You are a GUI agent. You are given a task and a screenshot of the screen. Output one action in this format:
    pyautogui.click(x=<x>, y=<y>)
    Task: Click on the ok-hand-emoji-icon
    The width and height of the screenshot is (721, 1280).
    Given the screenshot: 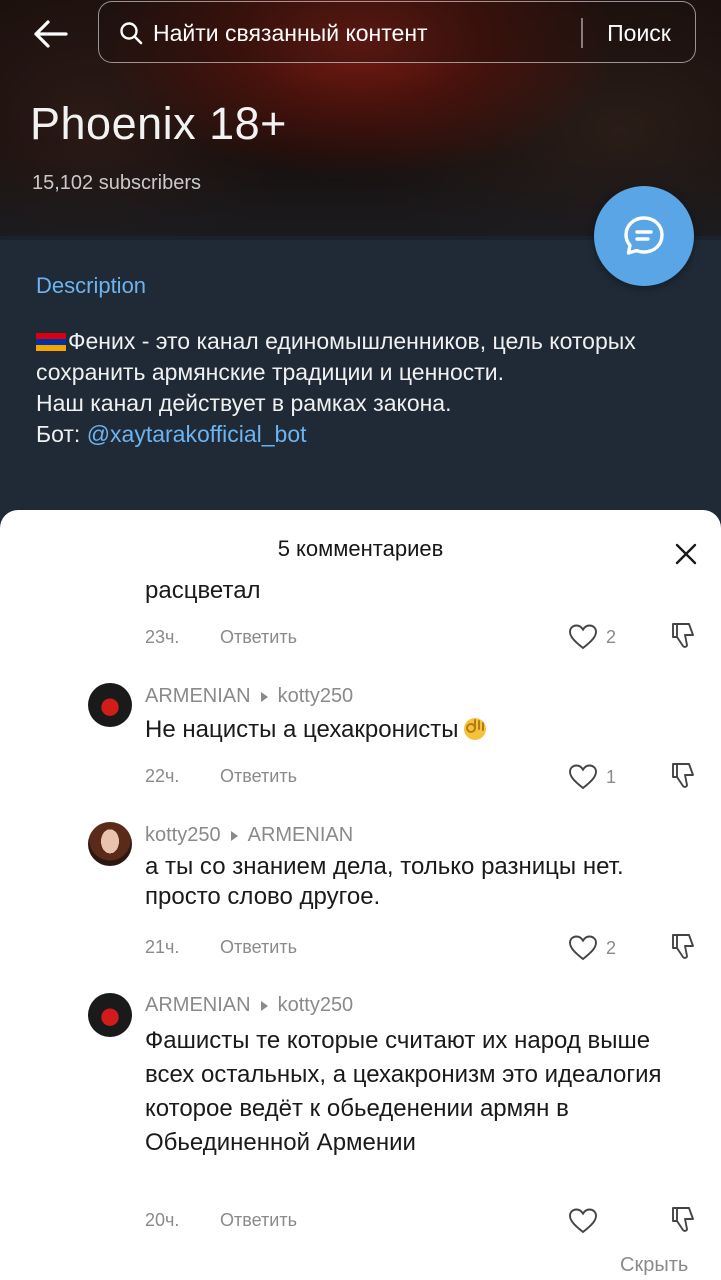 What is the action you would take?
    pyautogui.click(x=474, y=729)
    